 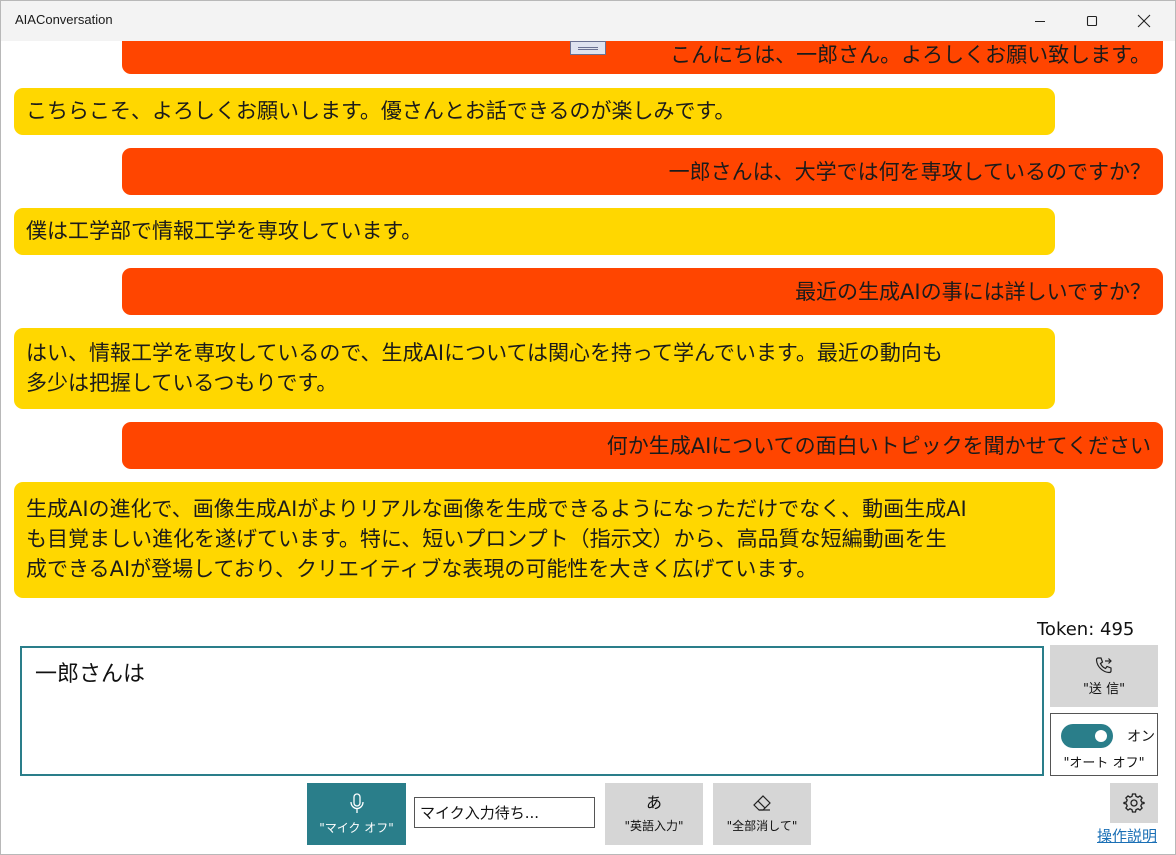 What do you see at coordinates (762, 803) in the screenshot?
I see `eraser-icon` at bounding box center [762, 803].